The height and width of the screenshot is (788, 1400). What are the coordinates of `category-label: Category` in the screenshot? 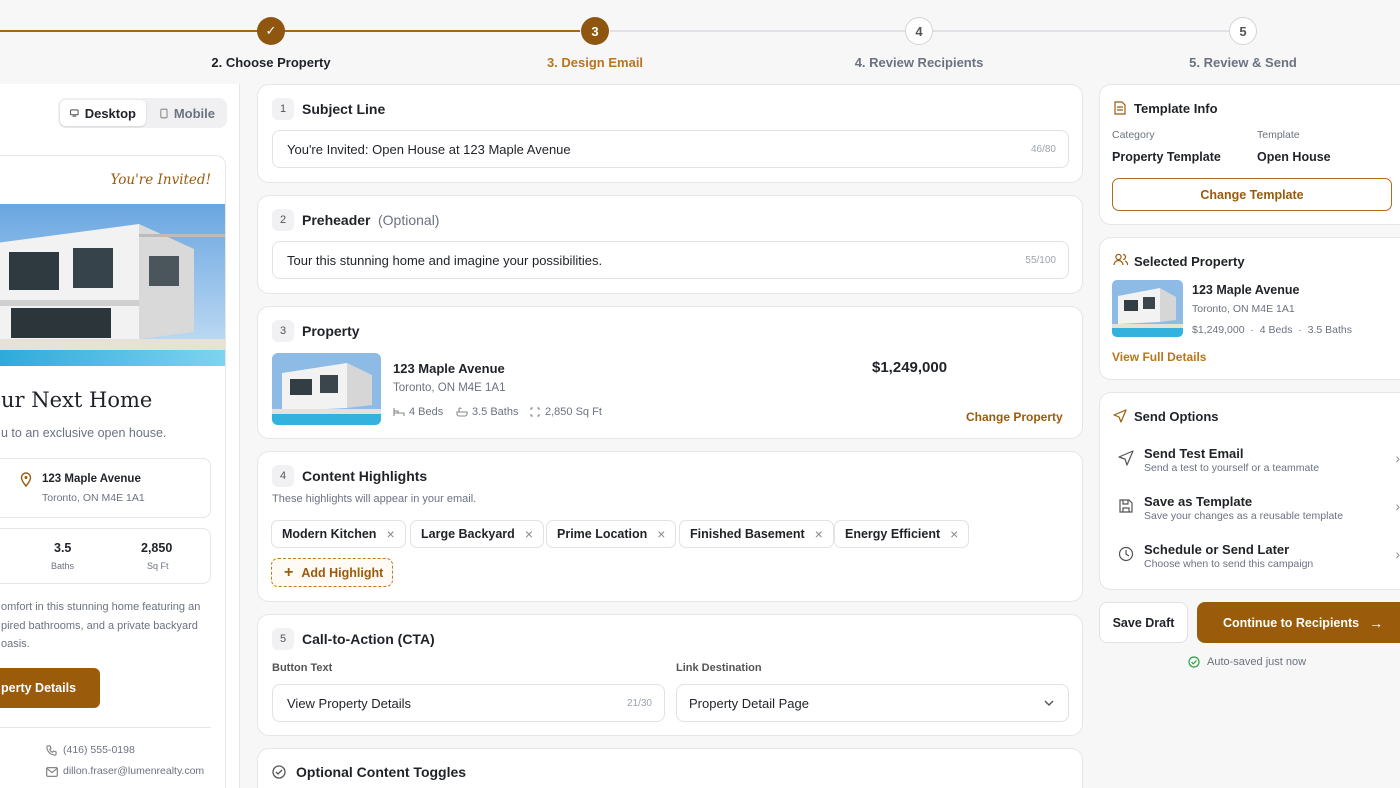 It's located at (1133, 135).